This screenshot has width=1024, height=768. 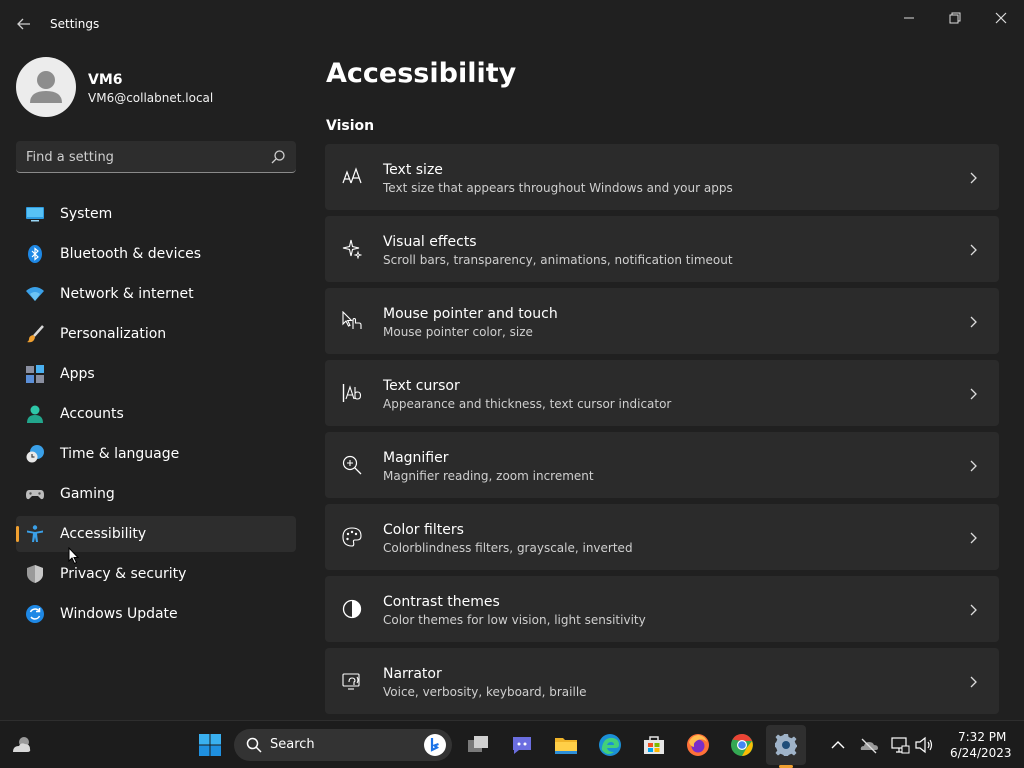 I want to click on update-icon, so click(x=35, y=614).